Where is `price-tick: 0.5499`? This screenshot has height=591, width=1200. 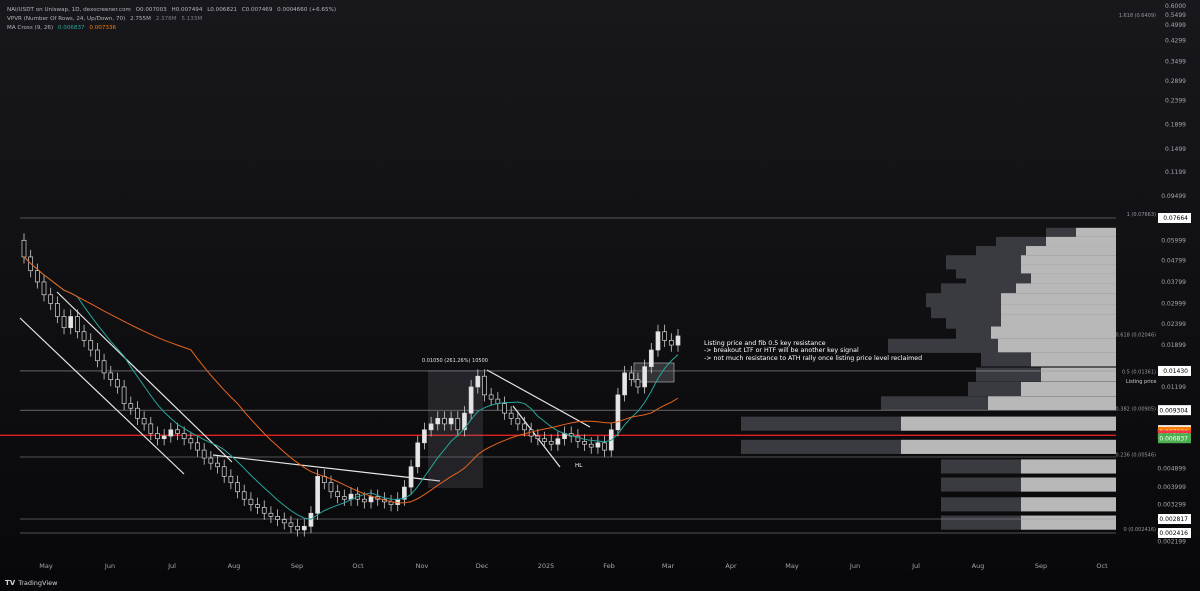
price-tick: 0.5499 is located at coordinates (1175, 15).